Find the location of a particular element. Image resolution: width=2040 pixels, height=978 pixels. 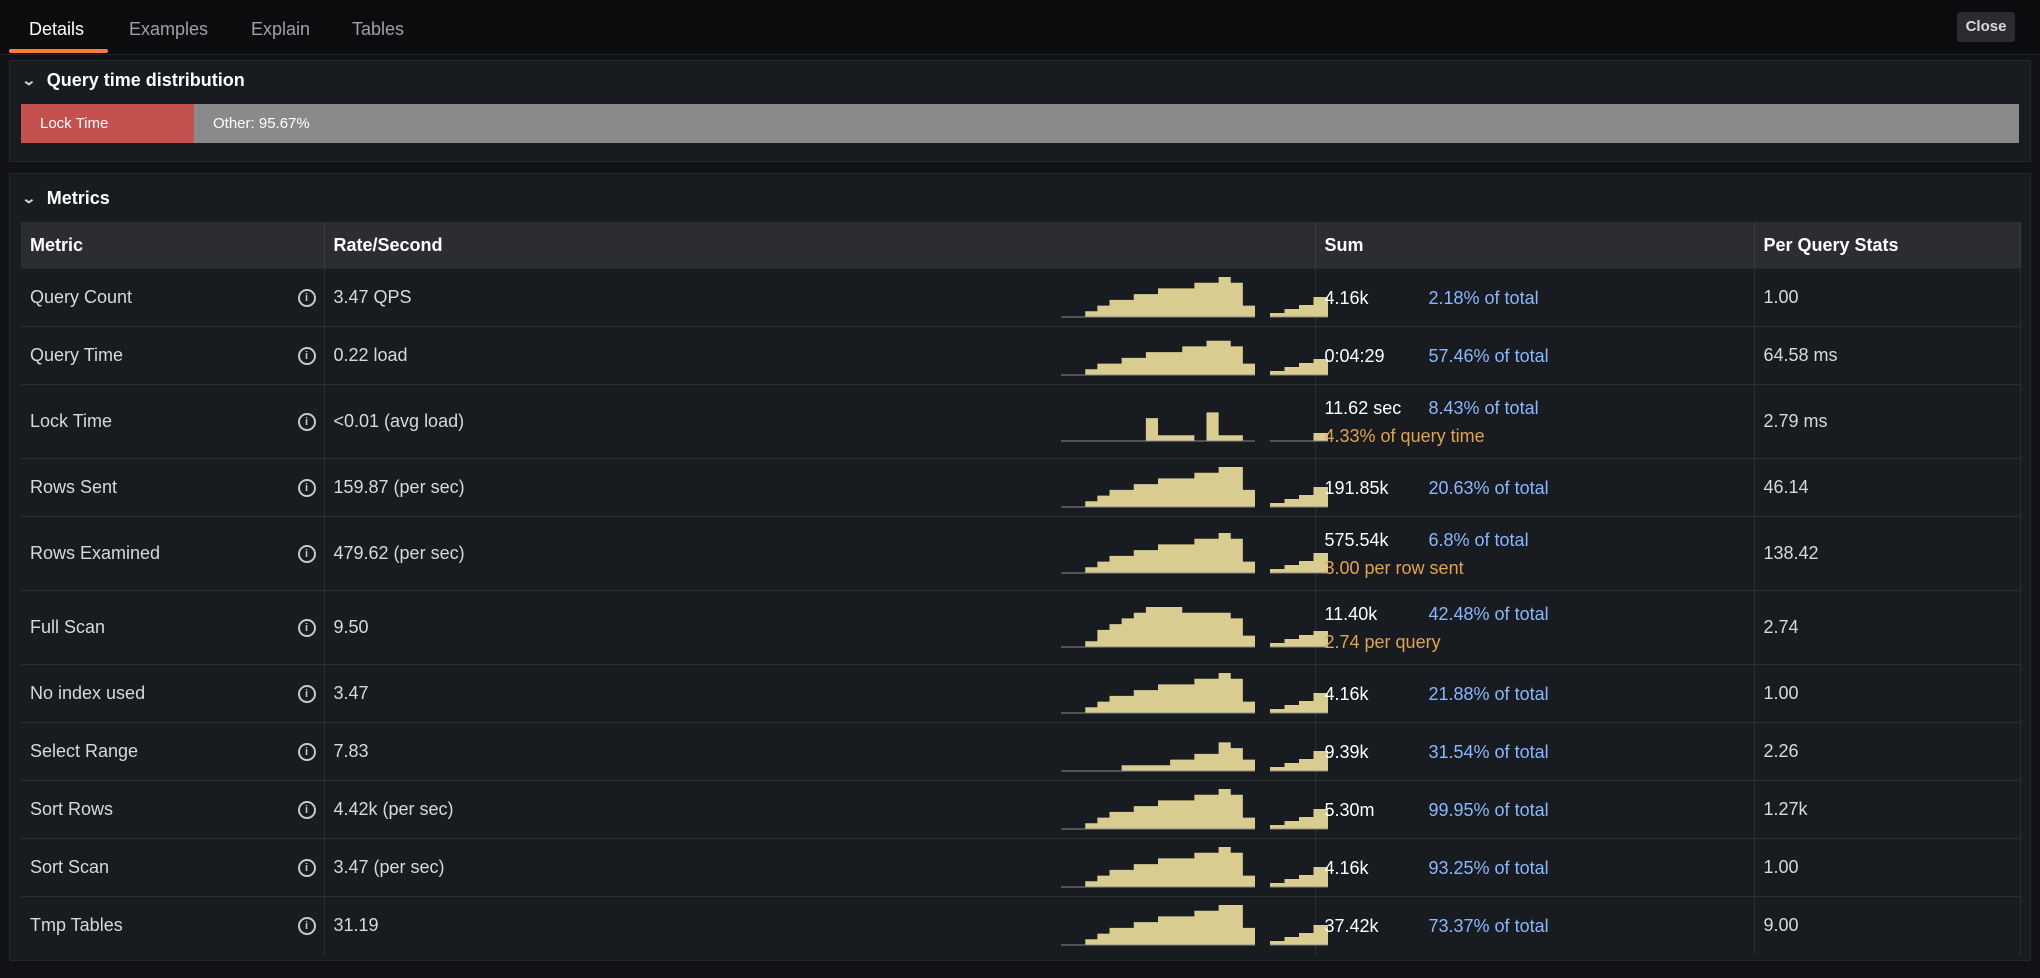

lock-time-label: Lock Time is located at coordinates (74, 123).